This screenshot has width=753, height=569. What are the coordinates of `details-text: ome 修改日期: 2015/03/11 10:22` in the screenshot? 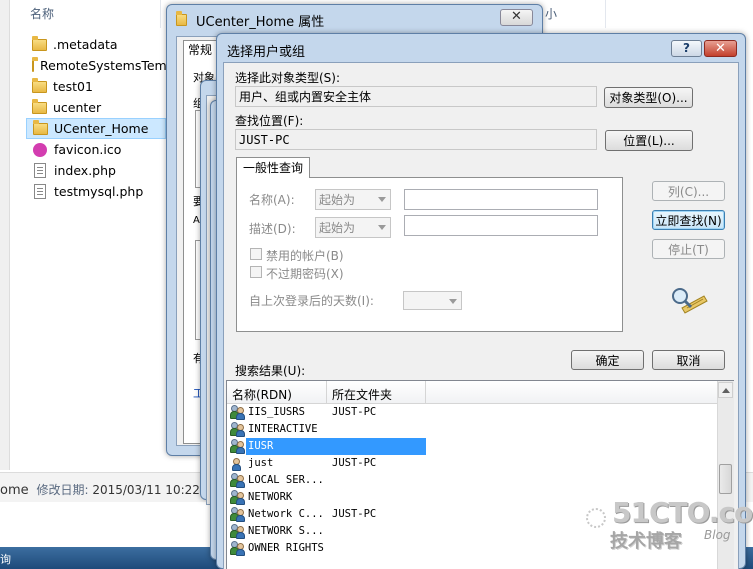 It's located at (100, 489).